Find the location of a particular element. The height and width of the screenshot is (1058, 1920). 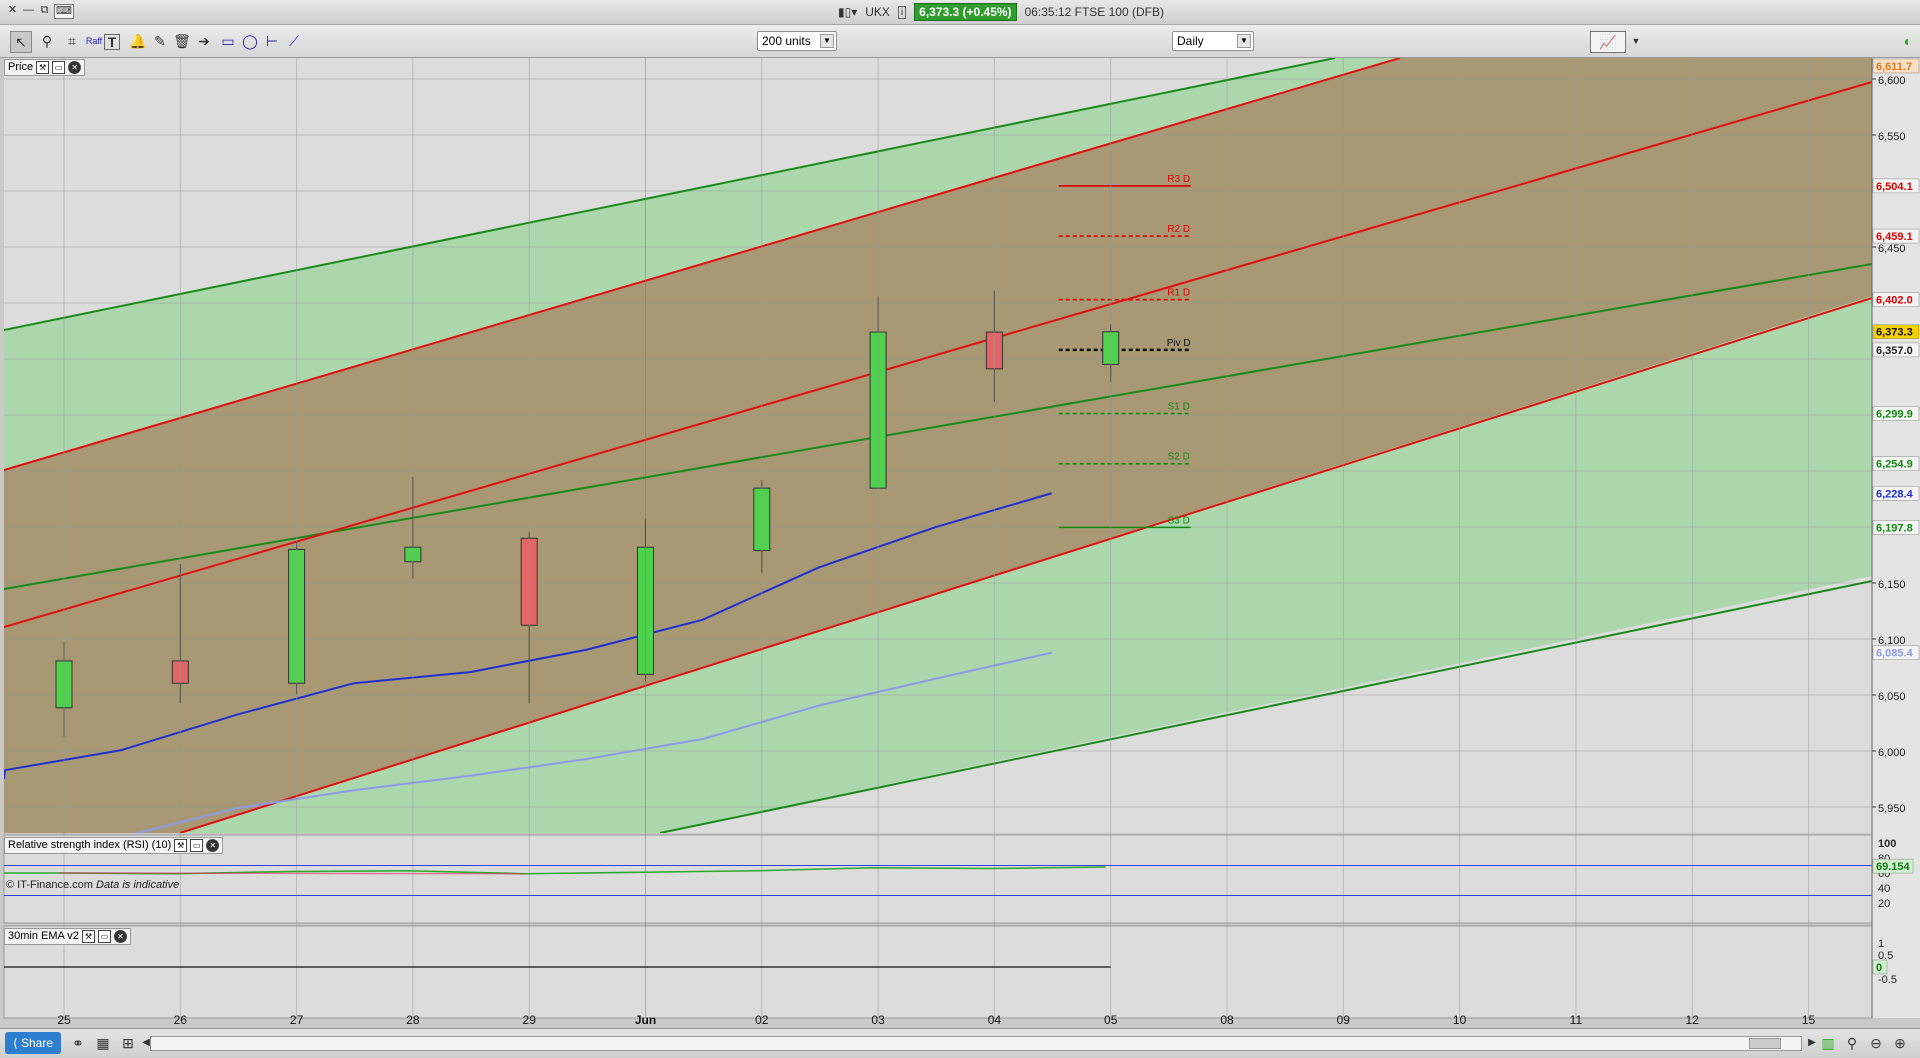

x-axis-label: 08 is located at coordinates (1227, 1020).